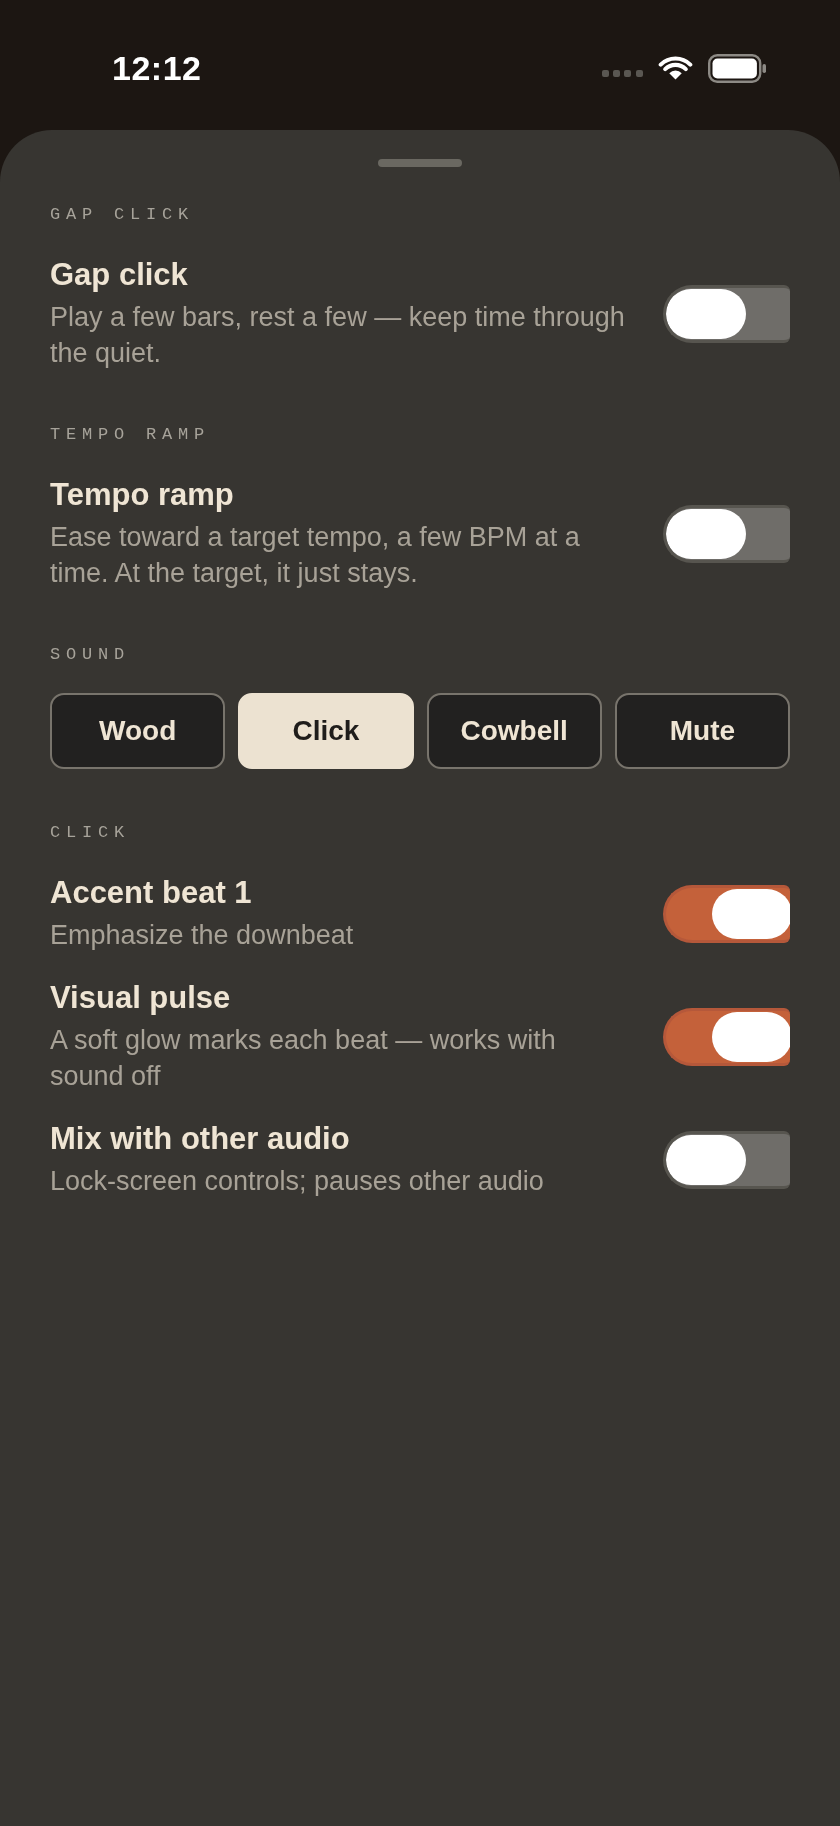  Describe the element at coordinates (622, 73) in the screenshot. I see `signal-icon` at that location.